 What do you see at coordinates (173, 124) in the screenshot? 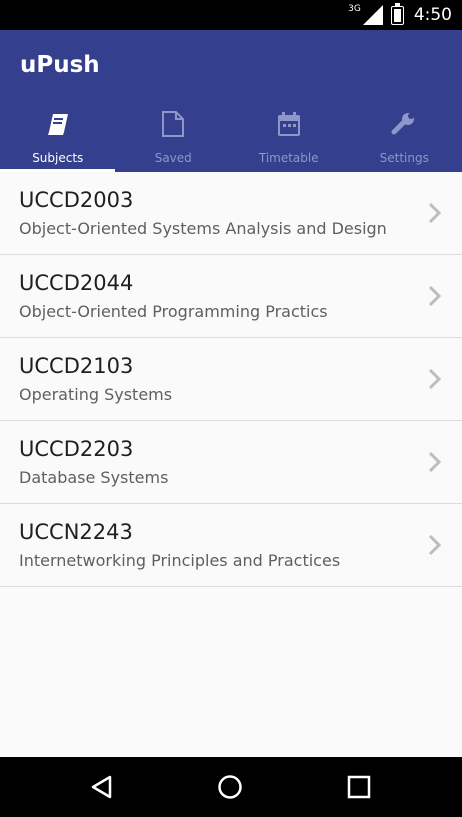
I see `document-icon` at bounding box center [173, 124].